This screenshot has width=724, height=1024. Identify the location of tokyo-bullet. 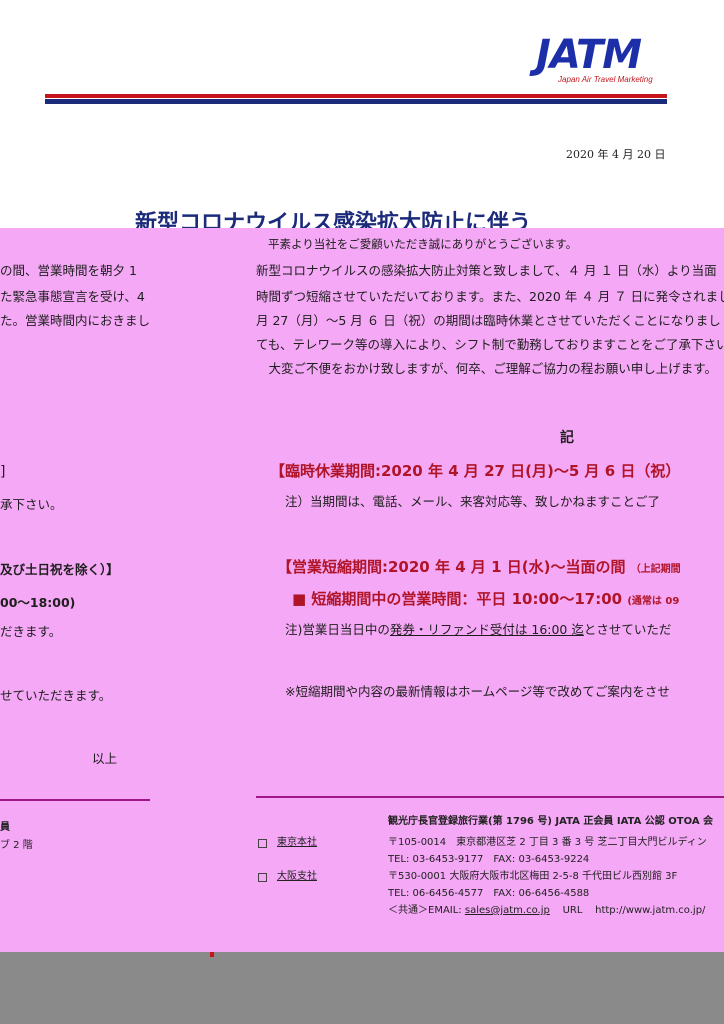
(262, 843).